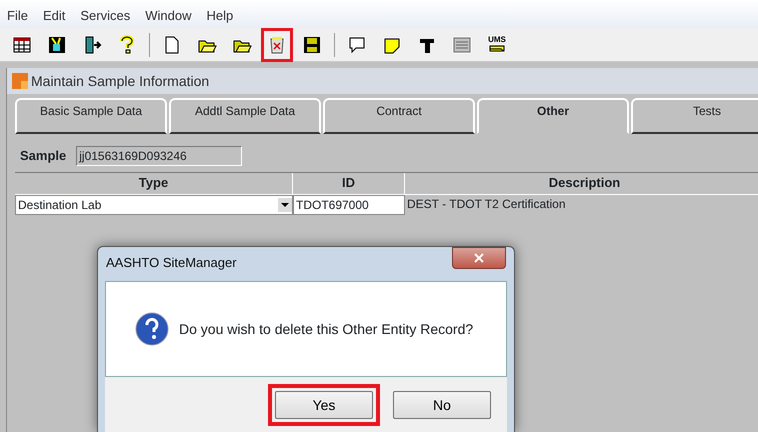 This screenshot has width=758, height=432. What do you see at coordinates (18, 14) in the screenshot?
I see `menu-item: File` at bounding box center [18, 14].